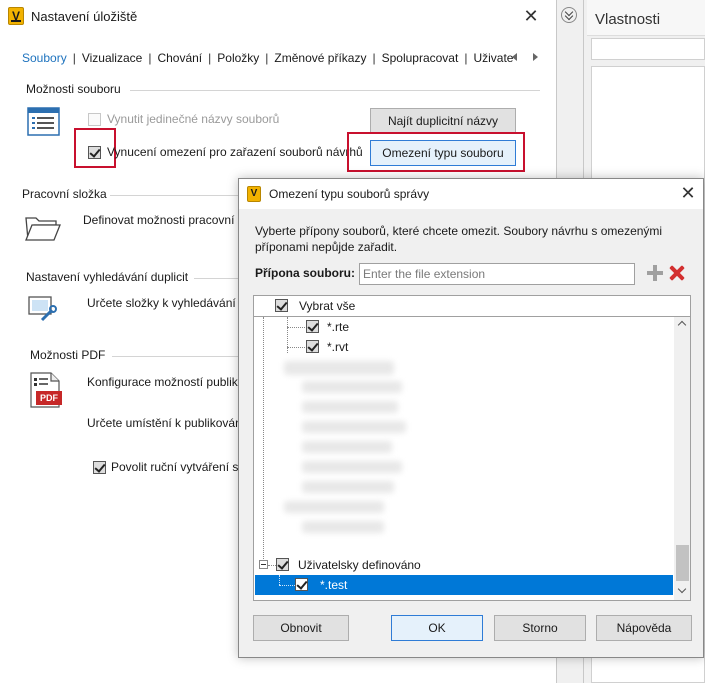 The height and width of the screenshot is (683, 705). Describe the element at coordinates (64, 194) in the screenshot. I see `section-title-working-folder: Pracovní složka` at that location.